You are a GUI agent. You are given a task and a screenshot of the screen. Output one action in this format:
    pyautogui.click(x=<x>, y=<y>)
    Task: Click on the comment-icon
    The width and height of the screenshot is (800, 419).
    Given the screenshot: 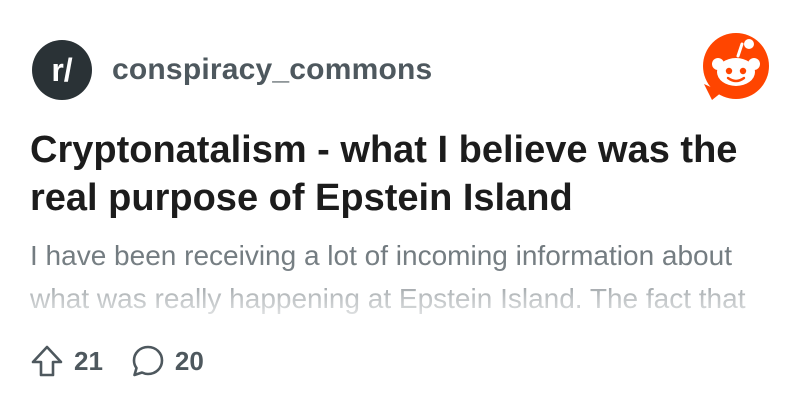 What is the action you would take?
    pyautogui.click(x=148, y=361)
    